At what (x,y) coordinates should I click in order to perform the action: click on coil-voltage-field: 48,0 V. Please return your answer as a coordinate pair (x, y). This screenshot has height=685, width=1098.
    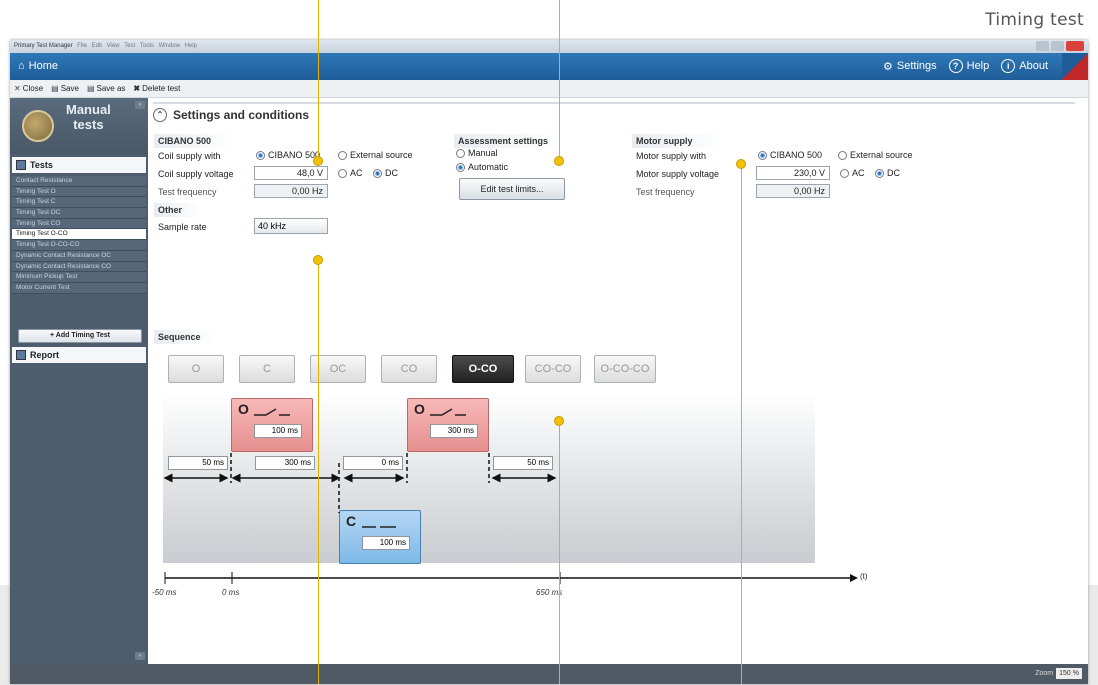
    Looking at the image, I should click on (291, 173).